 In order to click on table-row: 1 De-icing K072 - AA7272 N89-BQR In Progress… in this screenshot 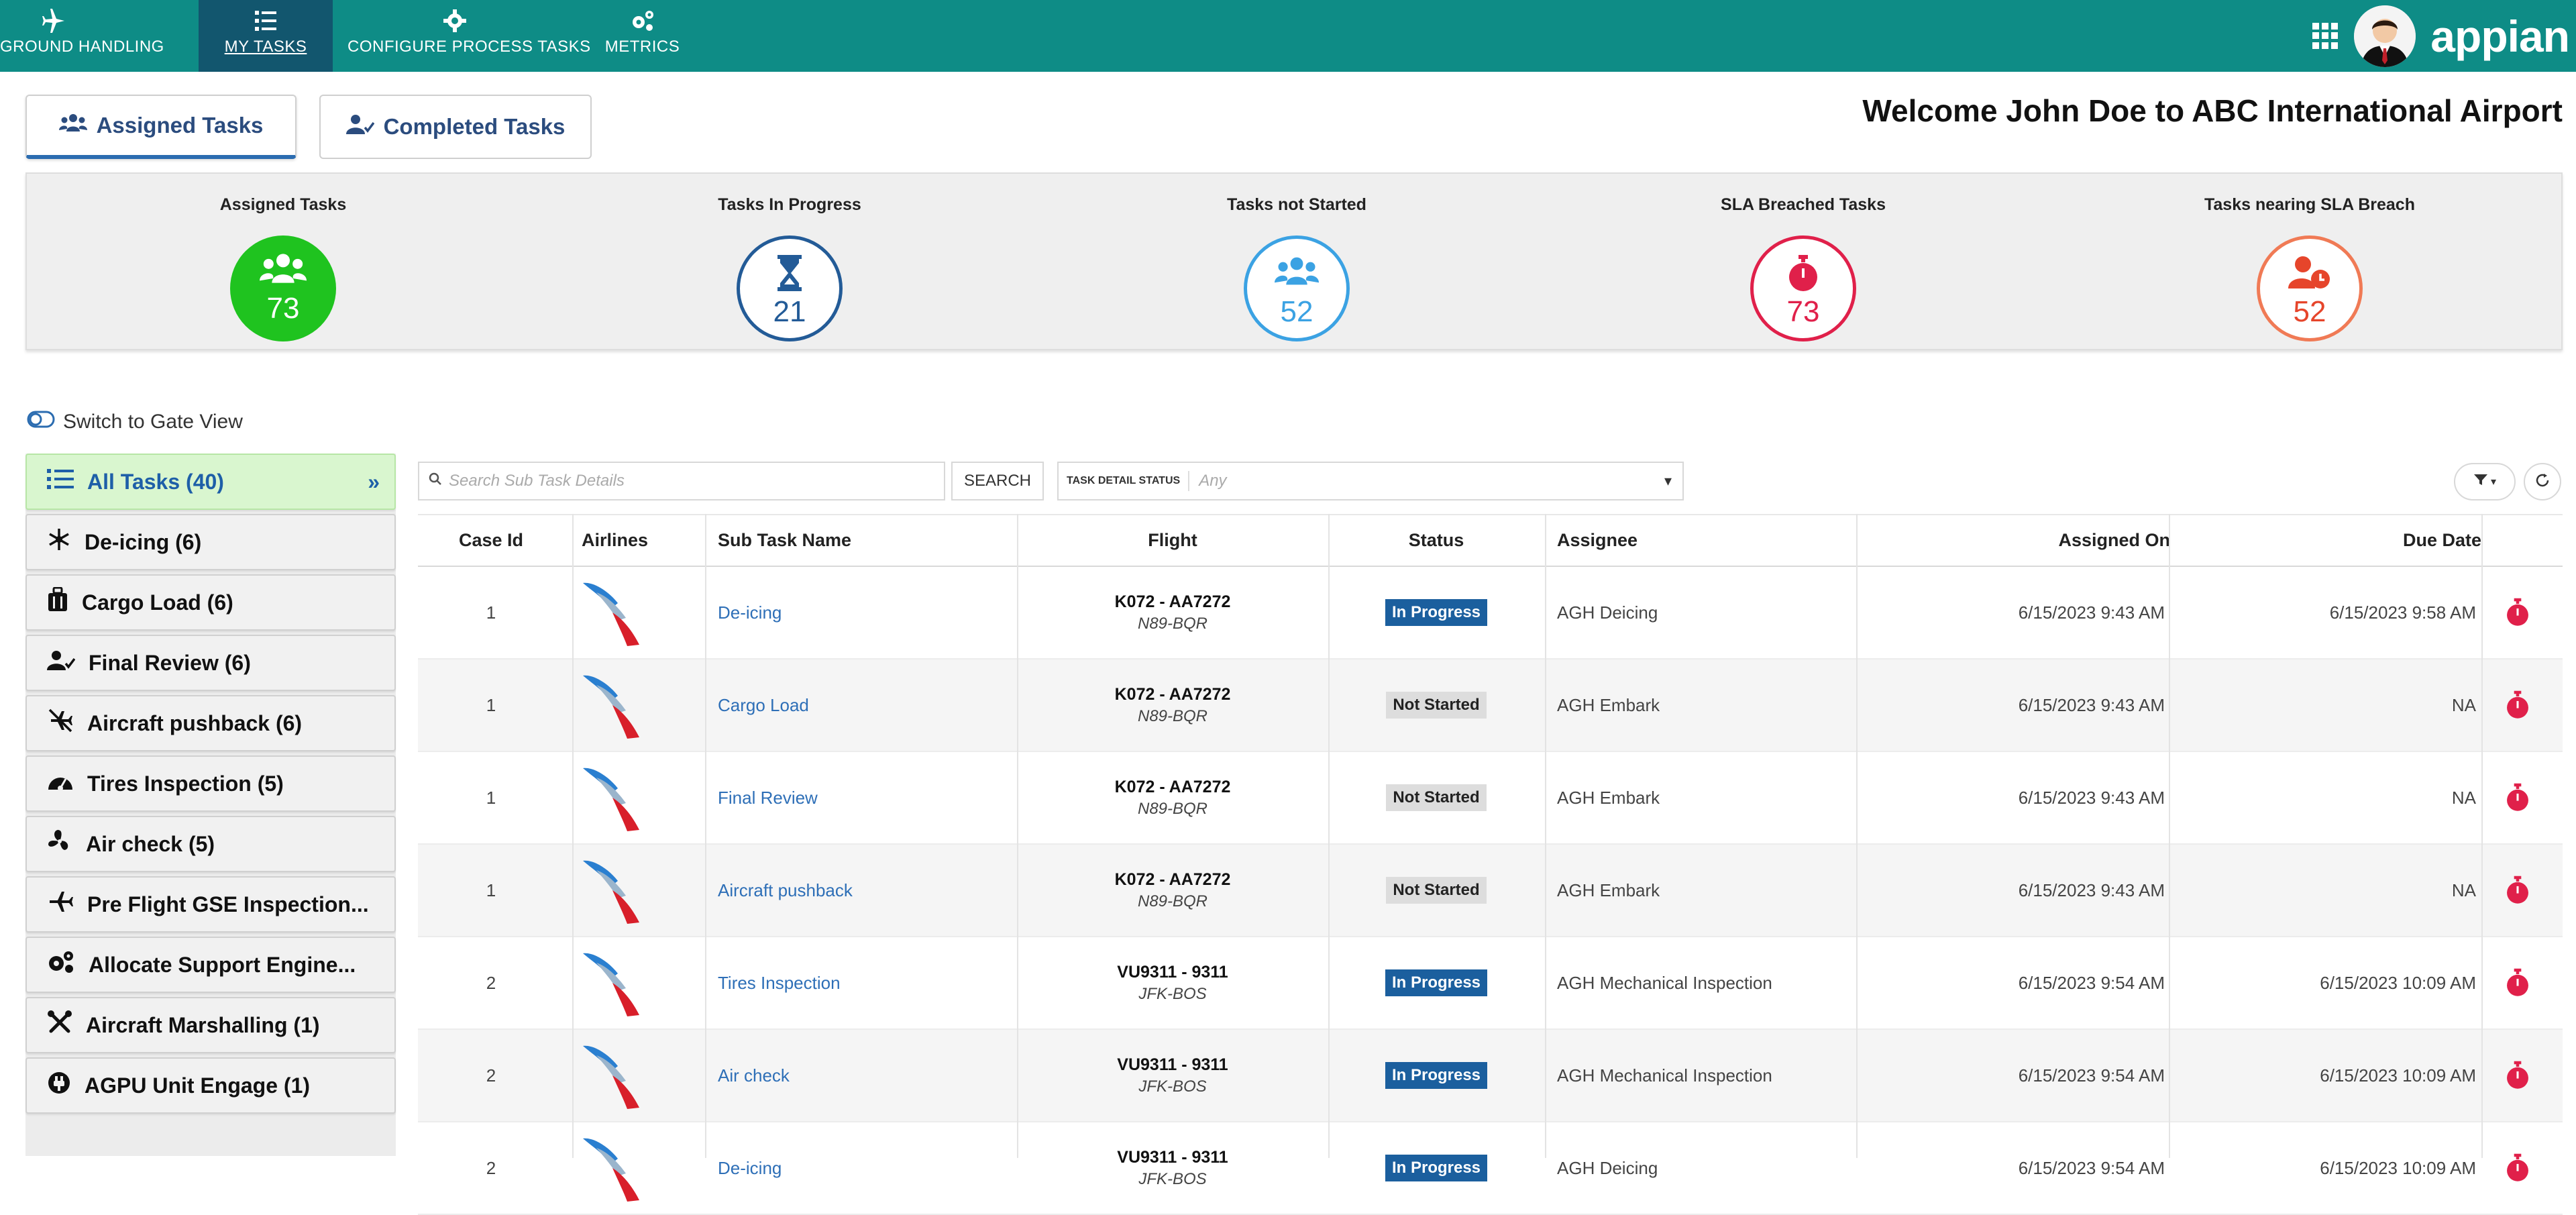, I will do `click(1490, 613)`.